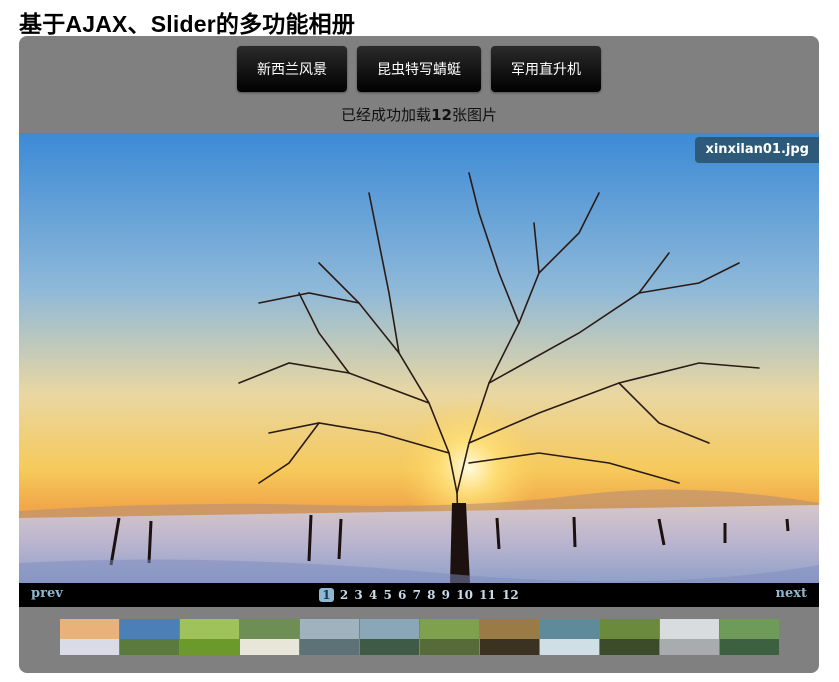 Image resolution: width=839 pixels, height=682 pixels. Describe the element at coordinates (464, 595) in the screenshot. I see `page-link-10: 10` at that location.